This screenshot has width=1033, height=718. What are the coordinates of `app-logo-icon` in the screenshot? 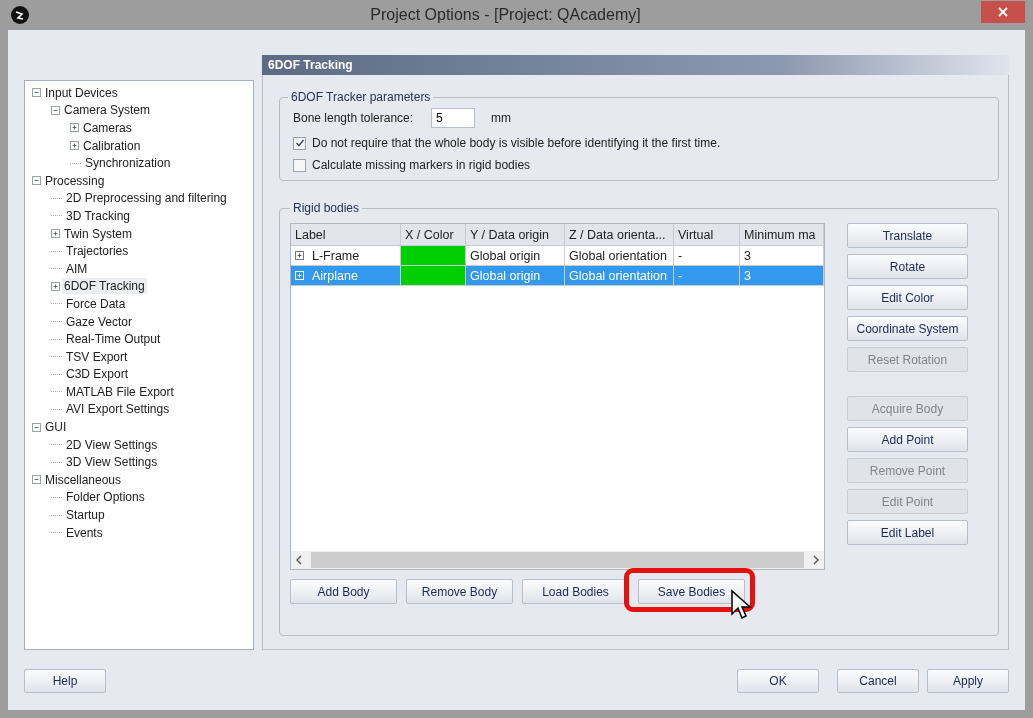 It's located at (20, 15).